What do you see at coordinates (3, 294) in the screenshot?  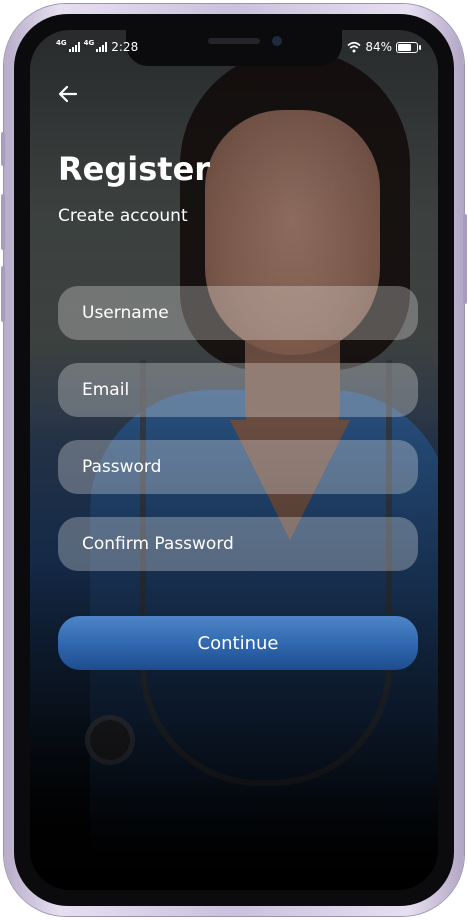 I see `volume-down-button` at bounding box center [3, 294].